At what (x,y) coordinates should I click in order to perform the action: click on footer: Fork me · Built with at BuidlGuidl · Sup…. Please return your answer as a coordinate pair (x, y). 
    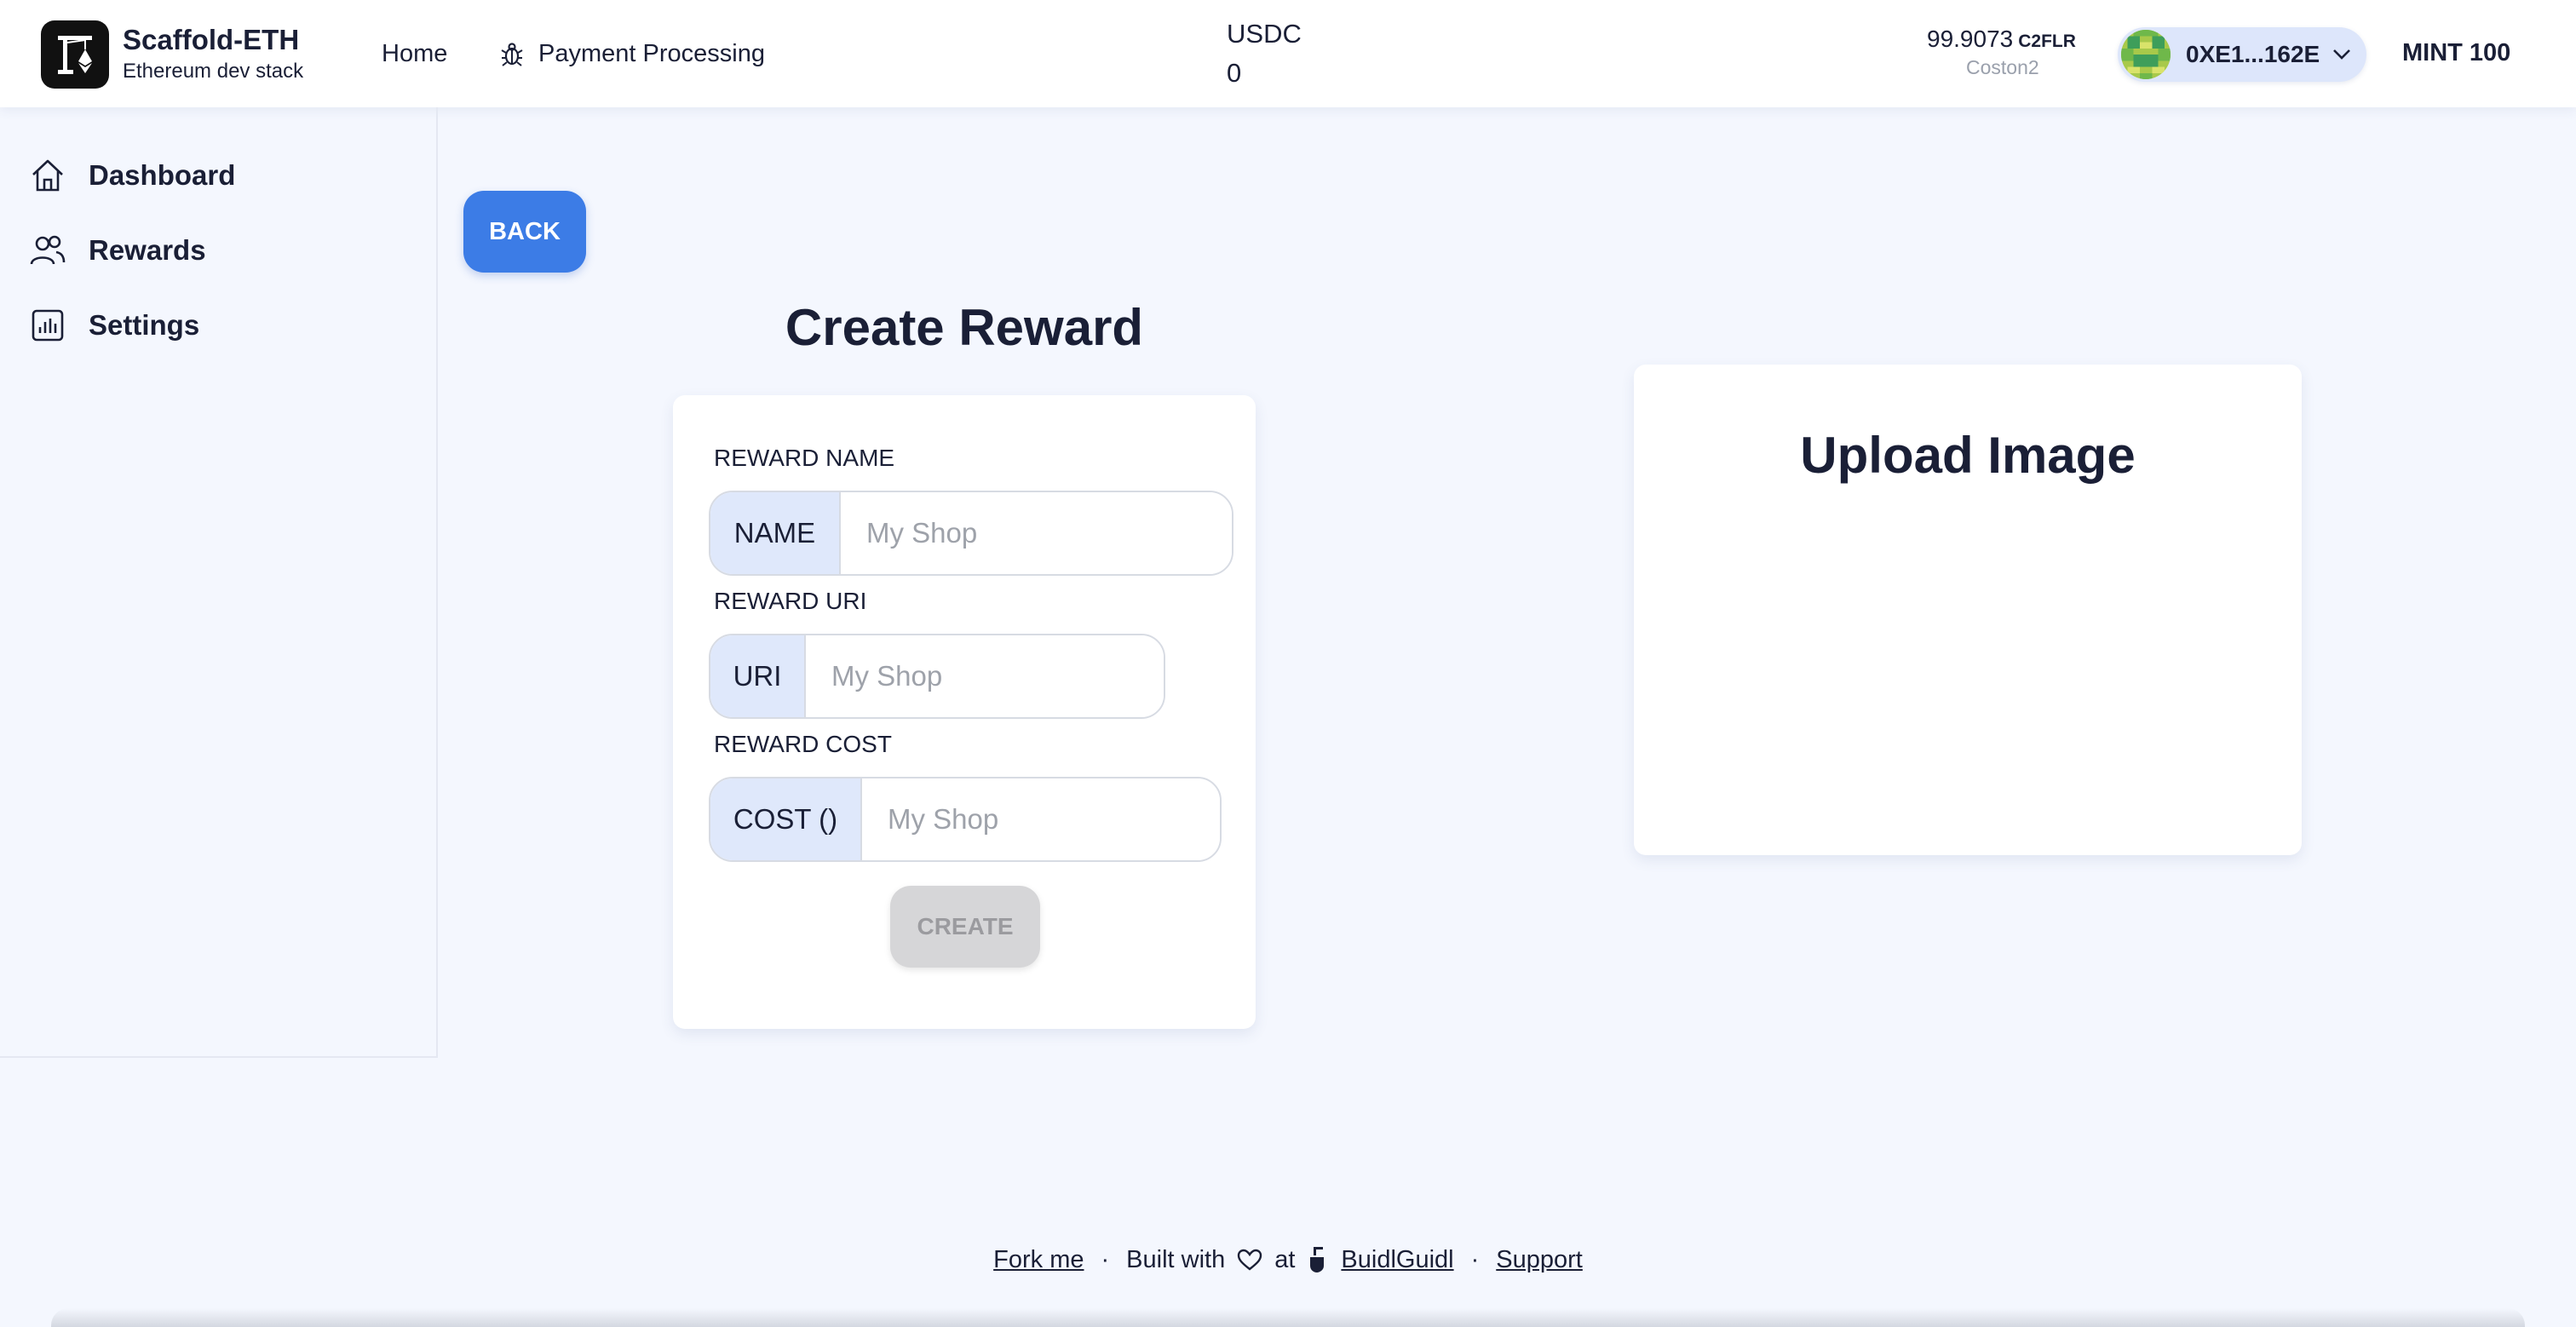
    Looking at the image, I should click on (1288, 1259).